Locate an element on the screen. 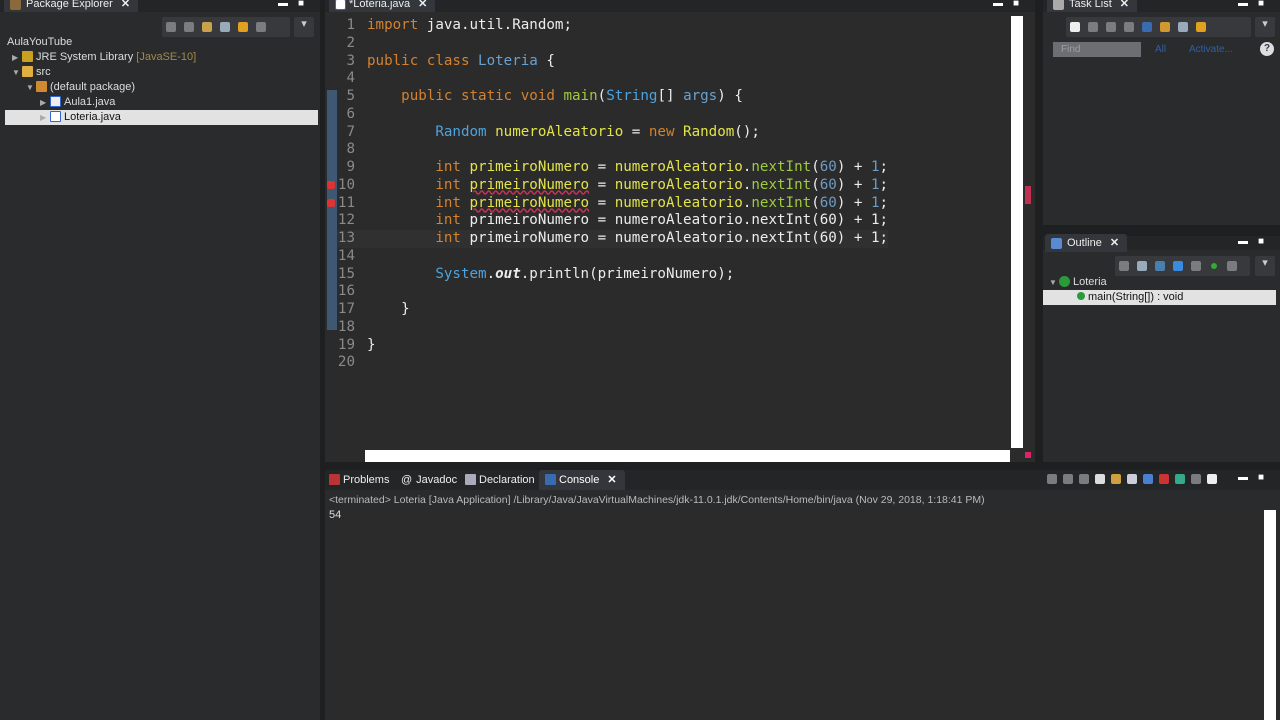 This screenshot has width=1280, height=720. remove-all-icon is located at coordinates (1084, 479).